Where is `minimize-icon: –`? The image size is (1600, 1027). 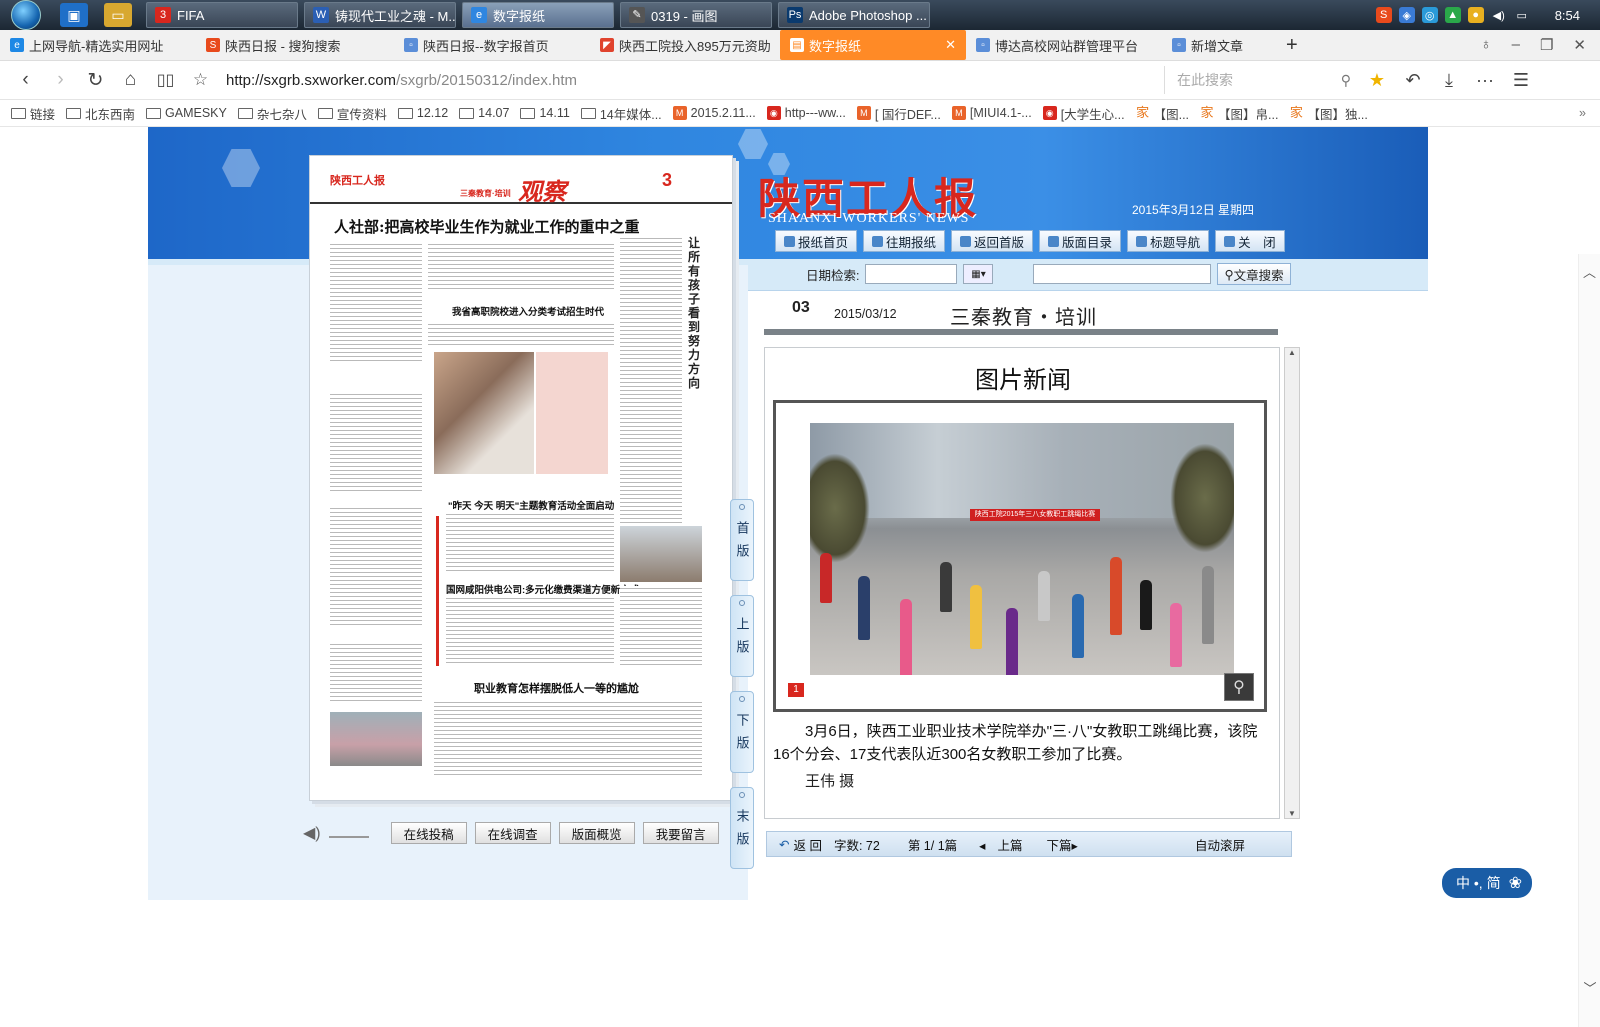
minimize-icon: – is located at coordinates (1516, 45).